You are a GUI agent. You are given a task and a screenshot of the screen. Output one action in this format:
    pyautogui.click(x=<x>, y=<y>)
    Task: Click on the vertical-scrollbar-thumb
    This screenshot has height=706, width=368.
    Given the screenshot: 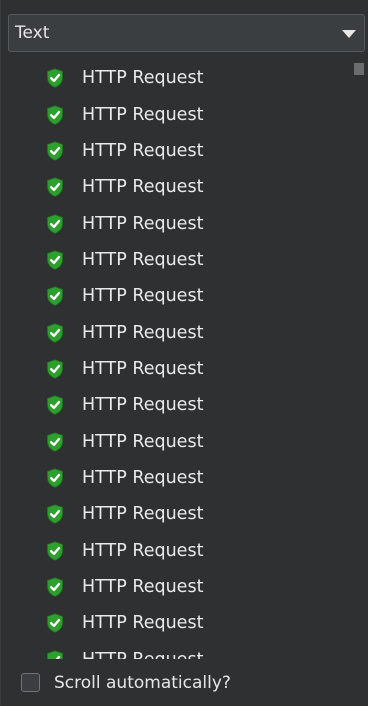 What is the action you would take?
    pyautogui.click(x=359, y=69)
    